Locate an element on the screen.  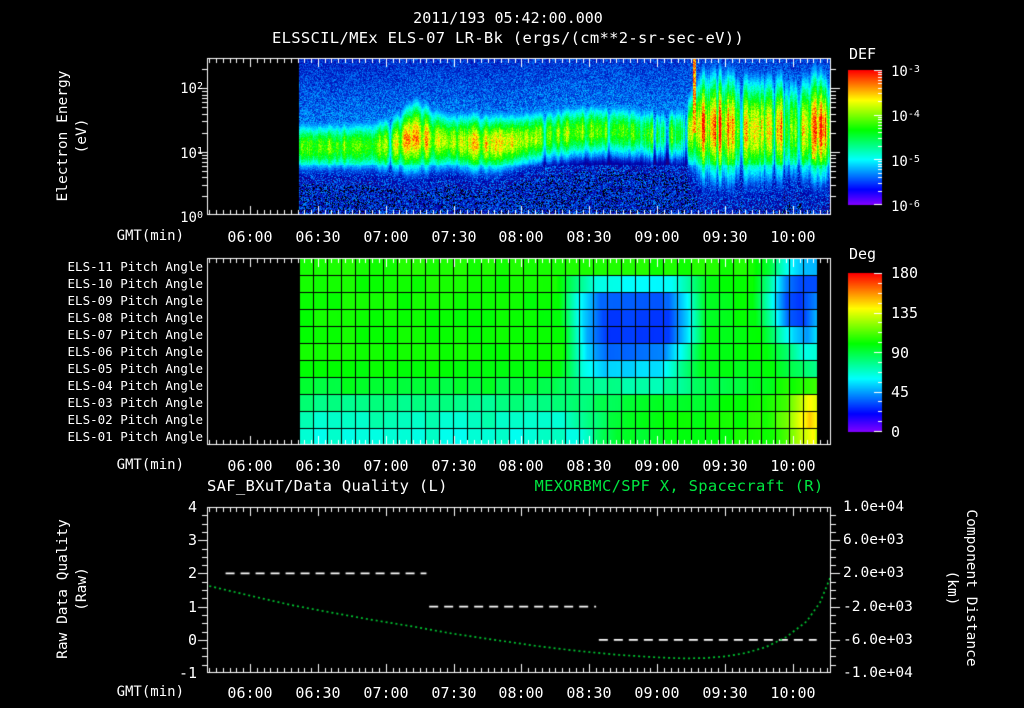
pitch-row-label: ELS-10 Pitch Angle is located at coordinates (135, 283).